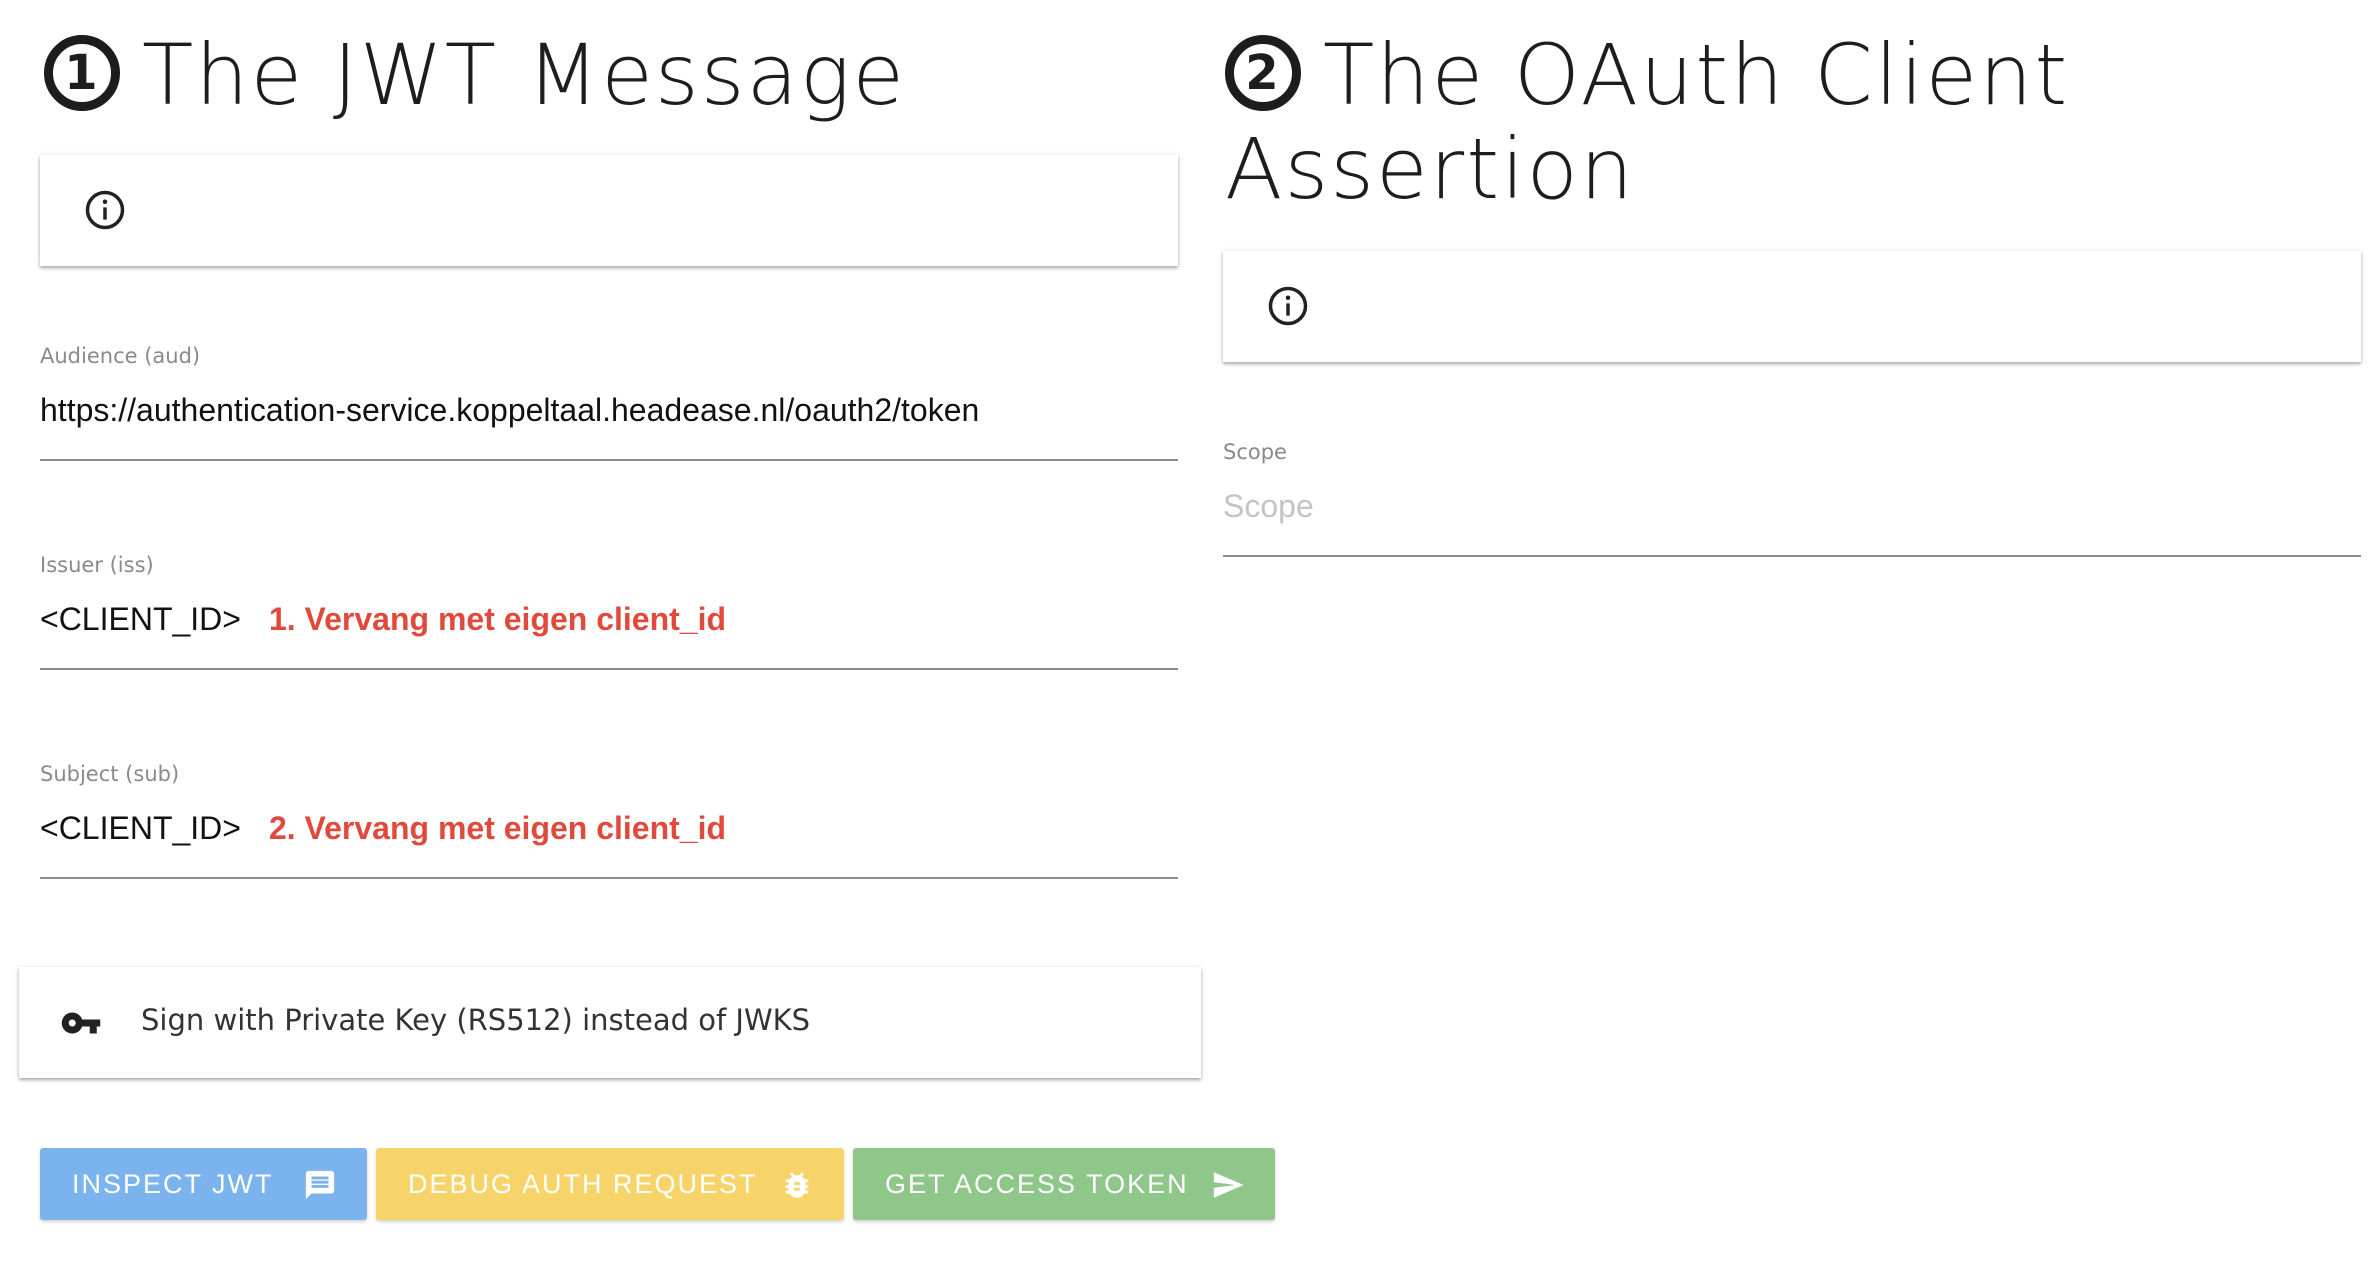 This screenshot has height=1266, width=2380. Describe the element at coordinates (1696, 75) in the screenshot. I see `oauth-title-line1: The OAuth Client` at that location.